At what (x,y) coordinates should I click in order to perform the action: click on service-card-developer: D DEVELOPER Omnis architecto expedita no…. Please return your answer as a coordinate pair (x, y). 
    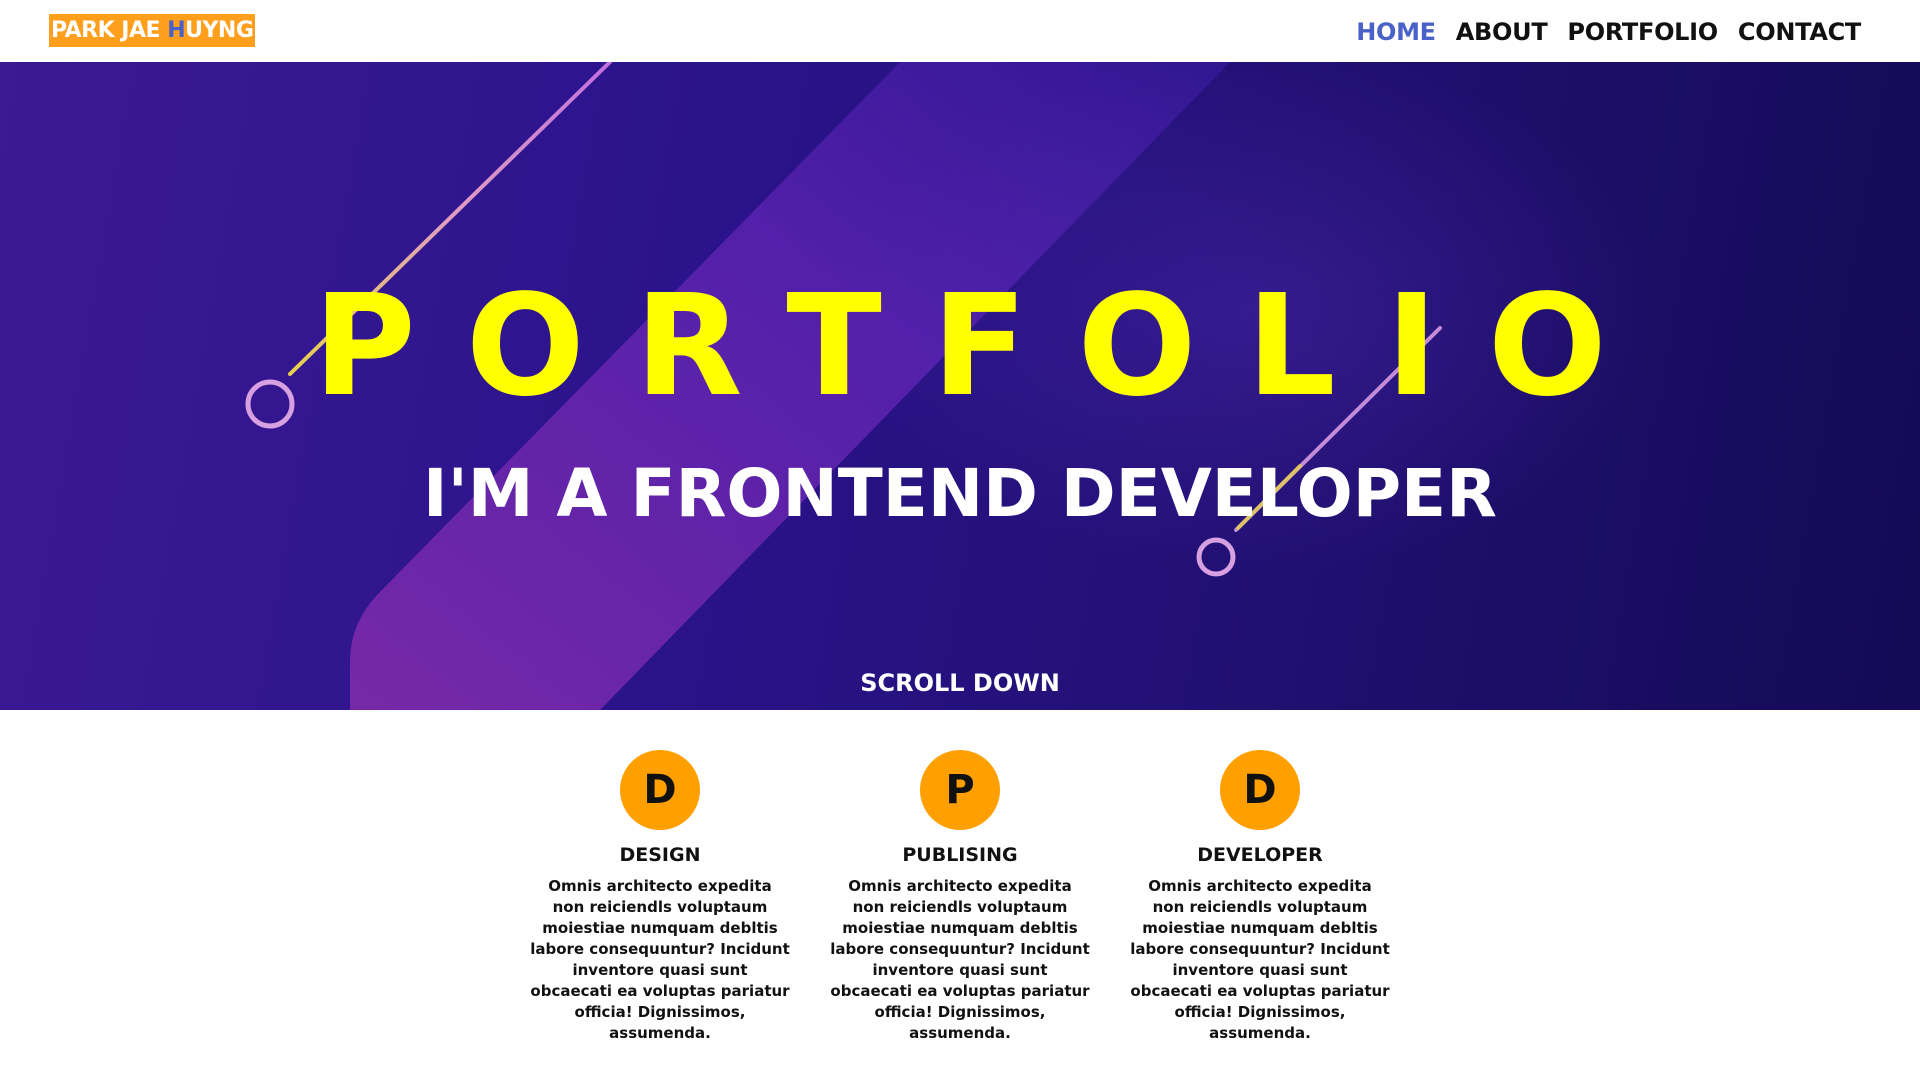
    Looking at the image, I should click on (1260, 915).